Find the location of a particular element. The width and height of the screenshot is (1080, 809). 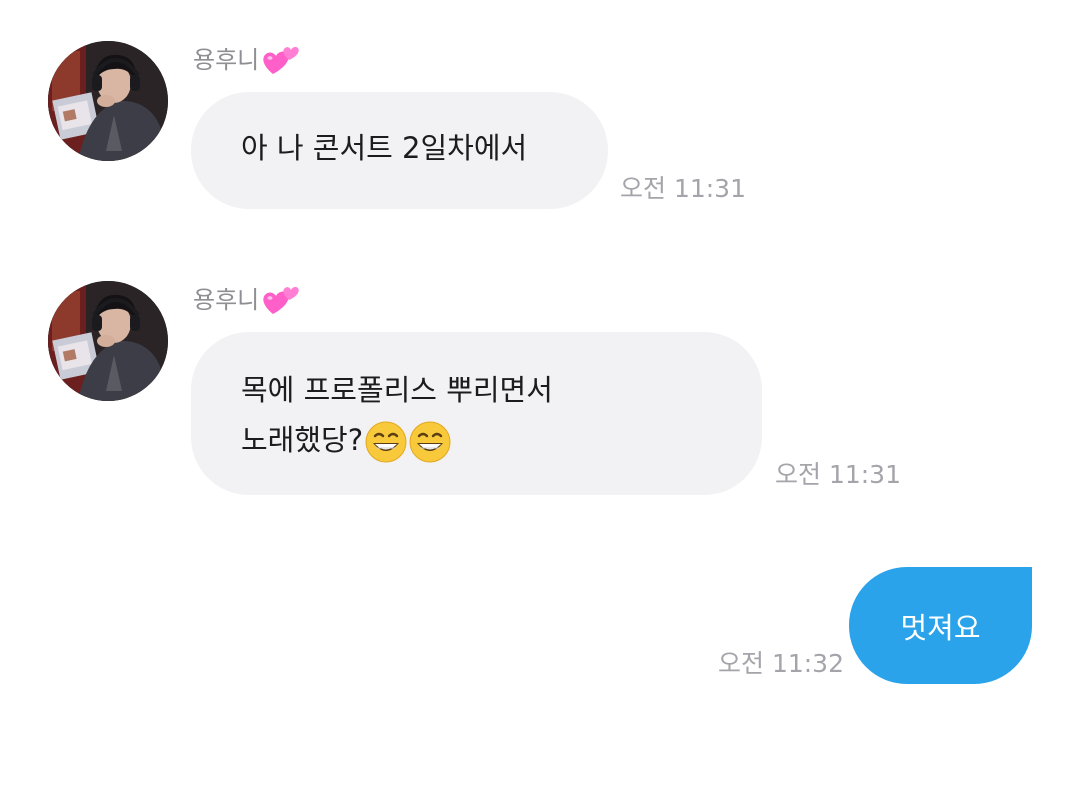

message-bubble-outgoing: 멋져요 is located at coordinates (940, 625).